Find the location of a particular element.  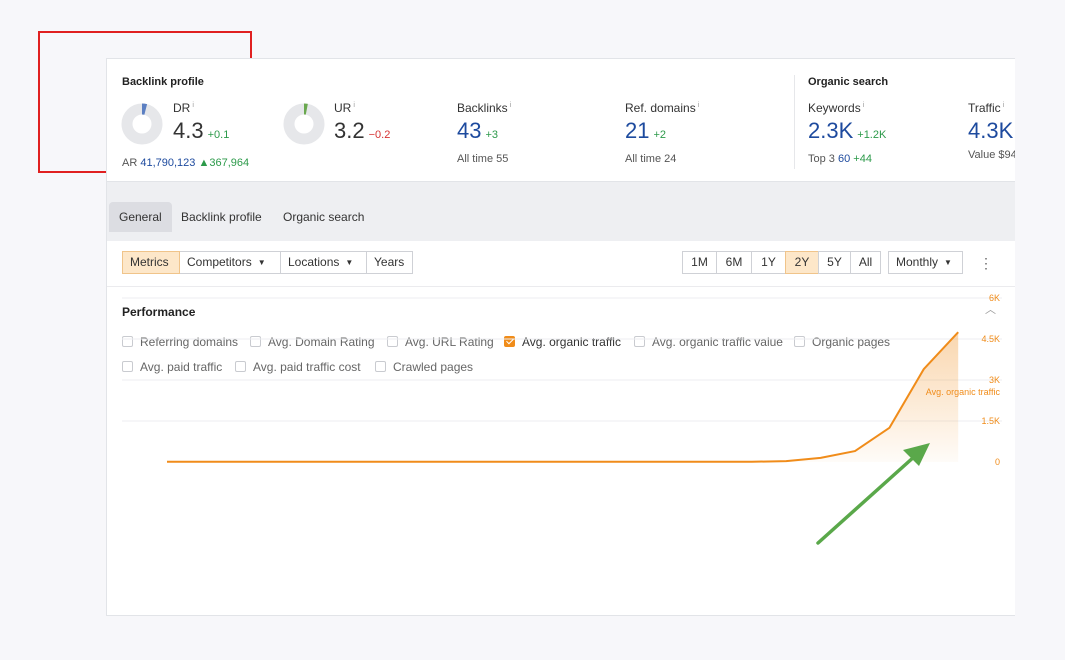

y-tick-label: 0 is located at coordinates (997, 462).